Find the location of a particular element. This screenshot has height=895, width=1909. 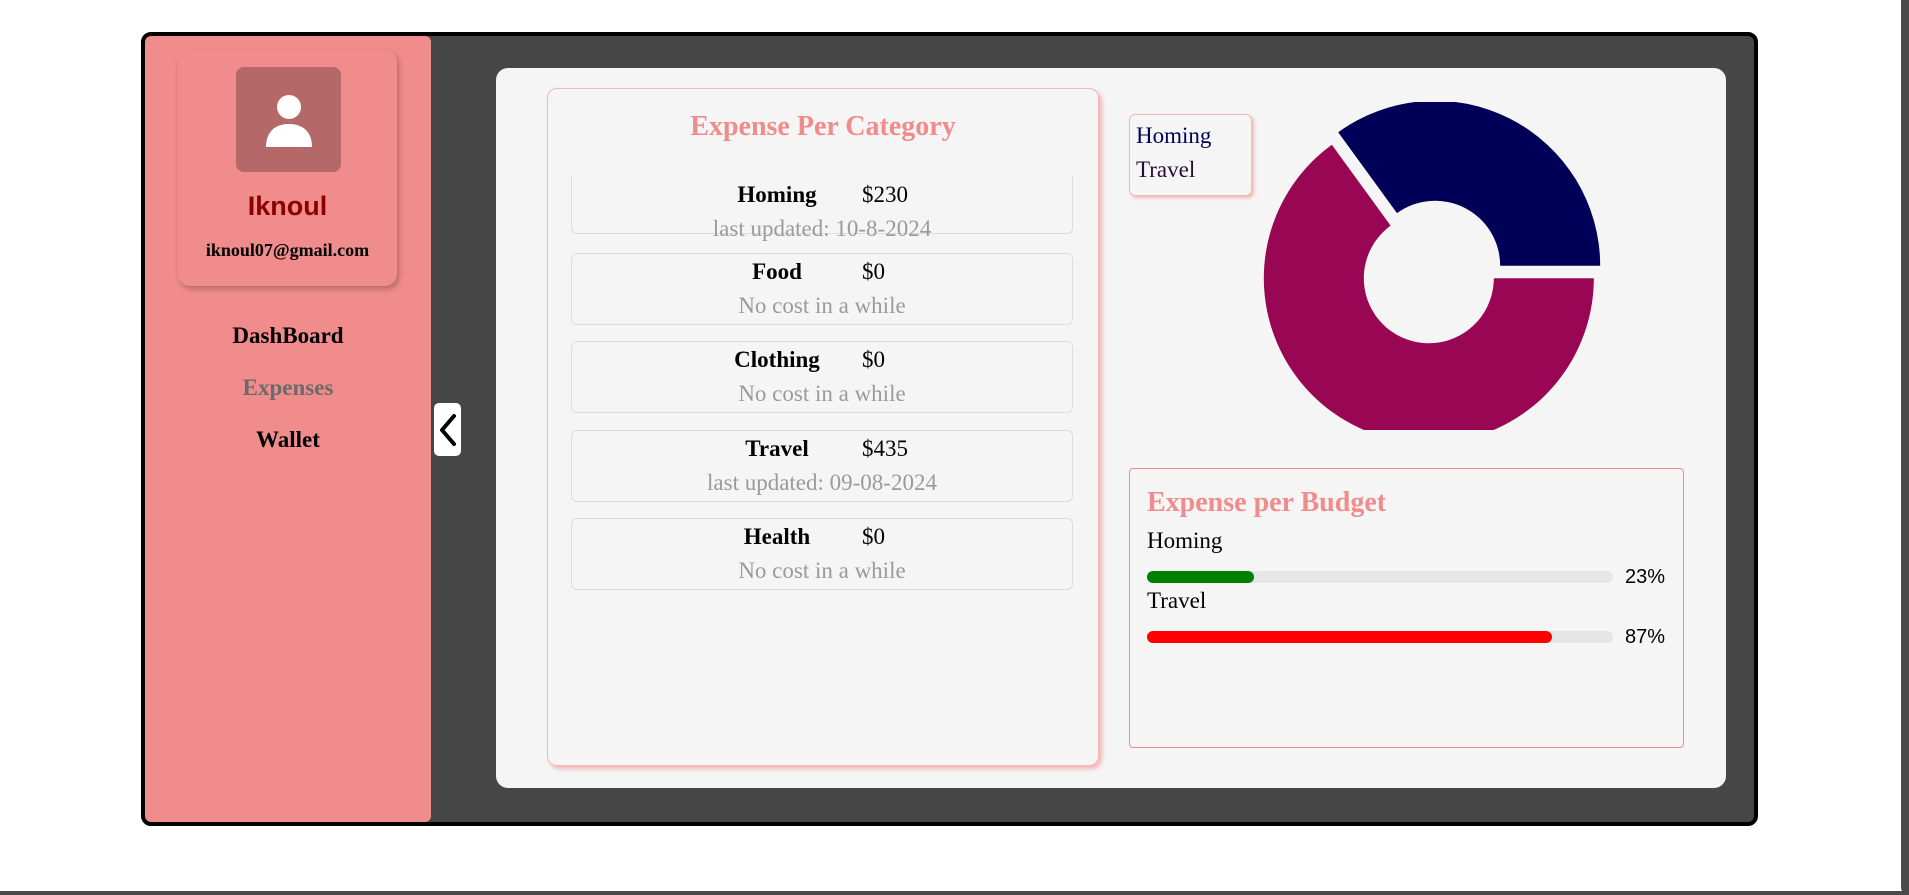

profile-card: Iknoul iknoul07@gmail.com is located at coordinates (287, 168).